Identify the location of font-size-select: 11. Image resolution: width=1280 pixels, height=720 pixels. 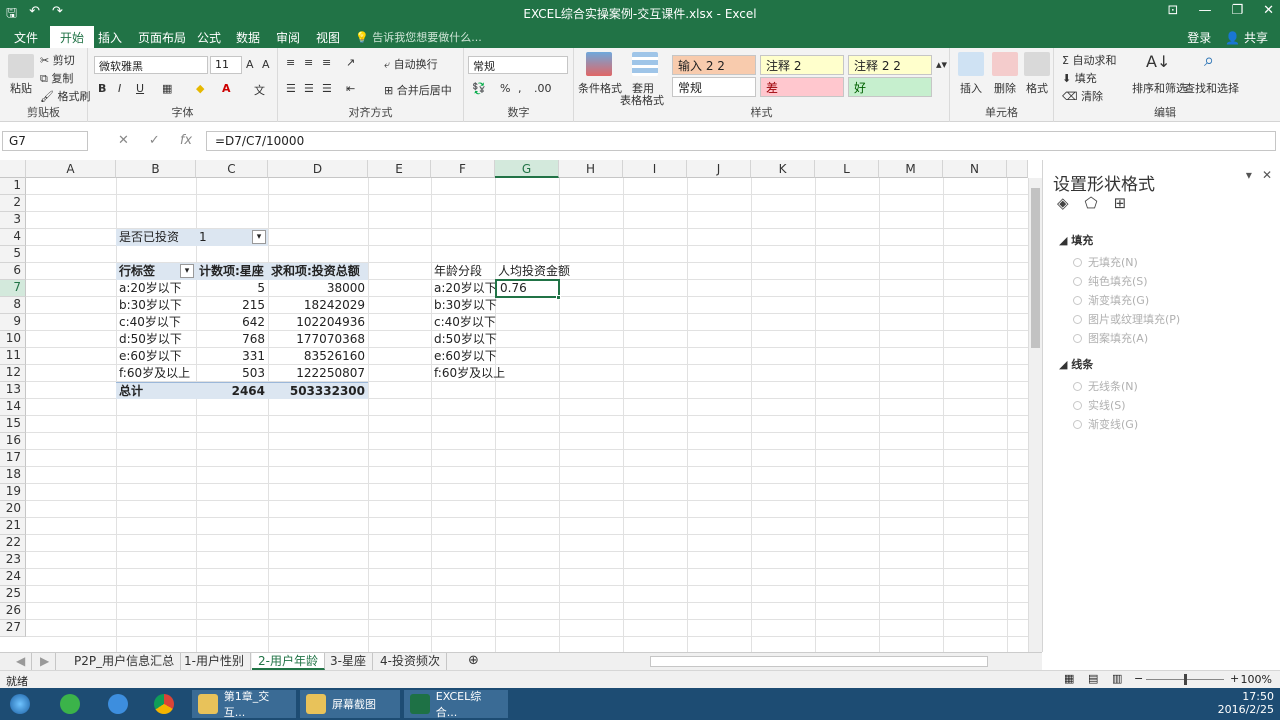
(226, 65).